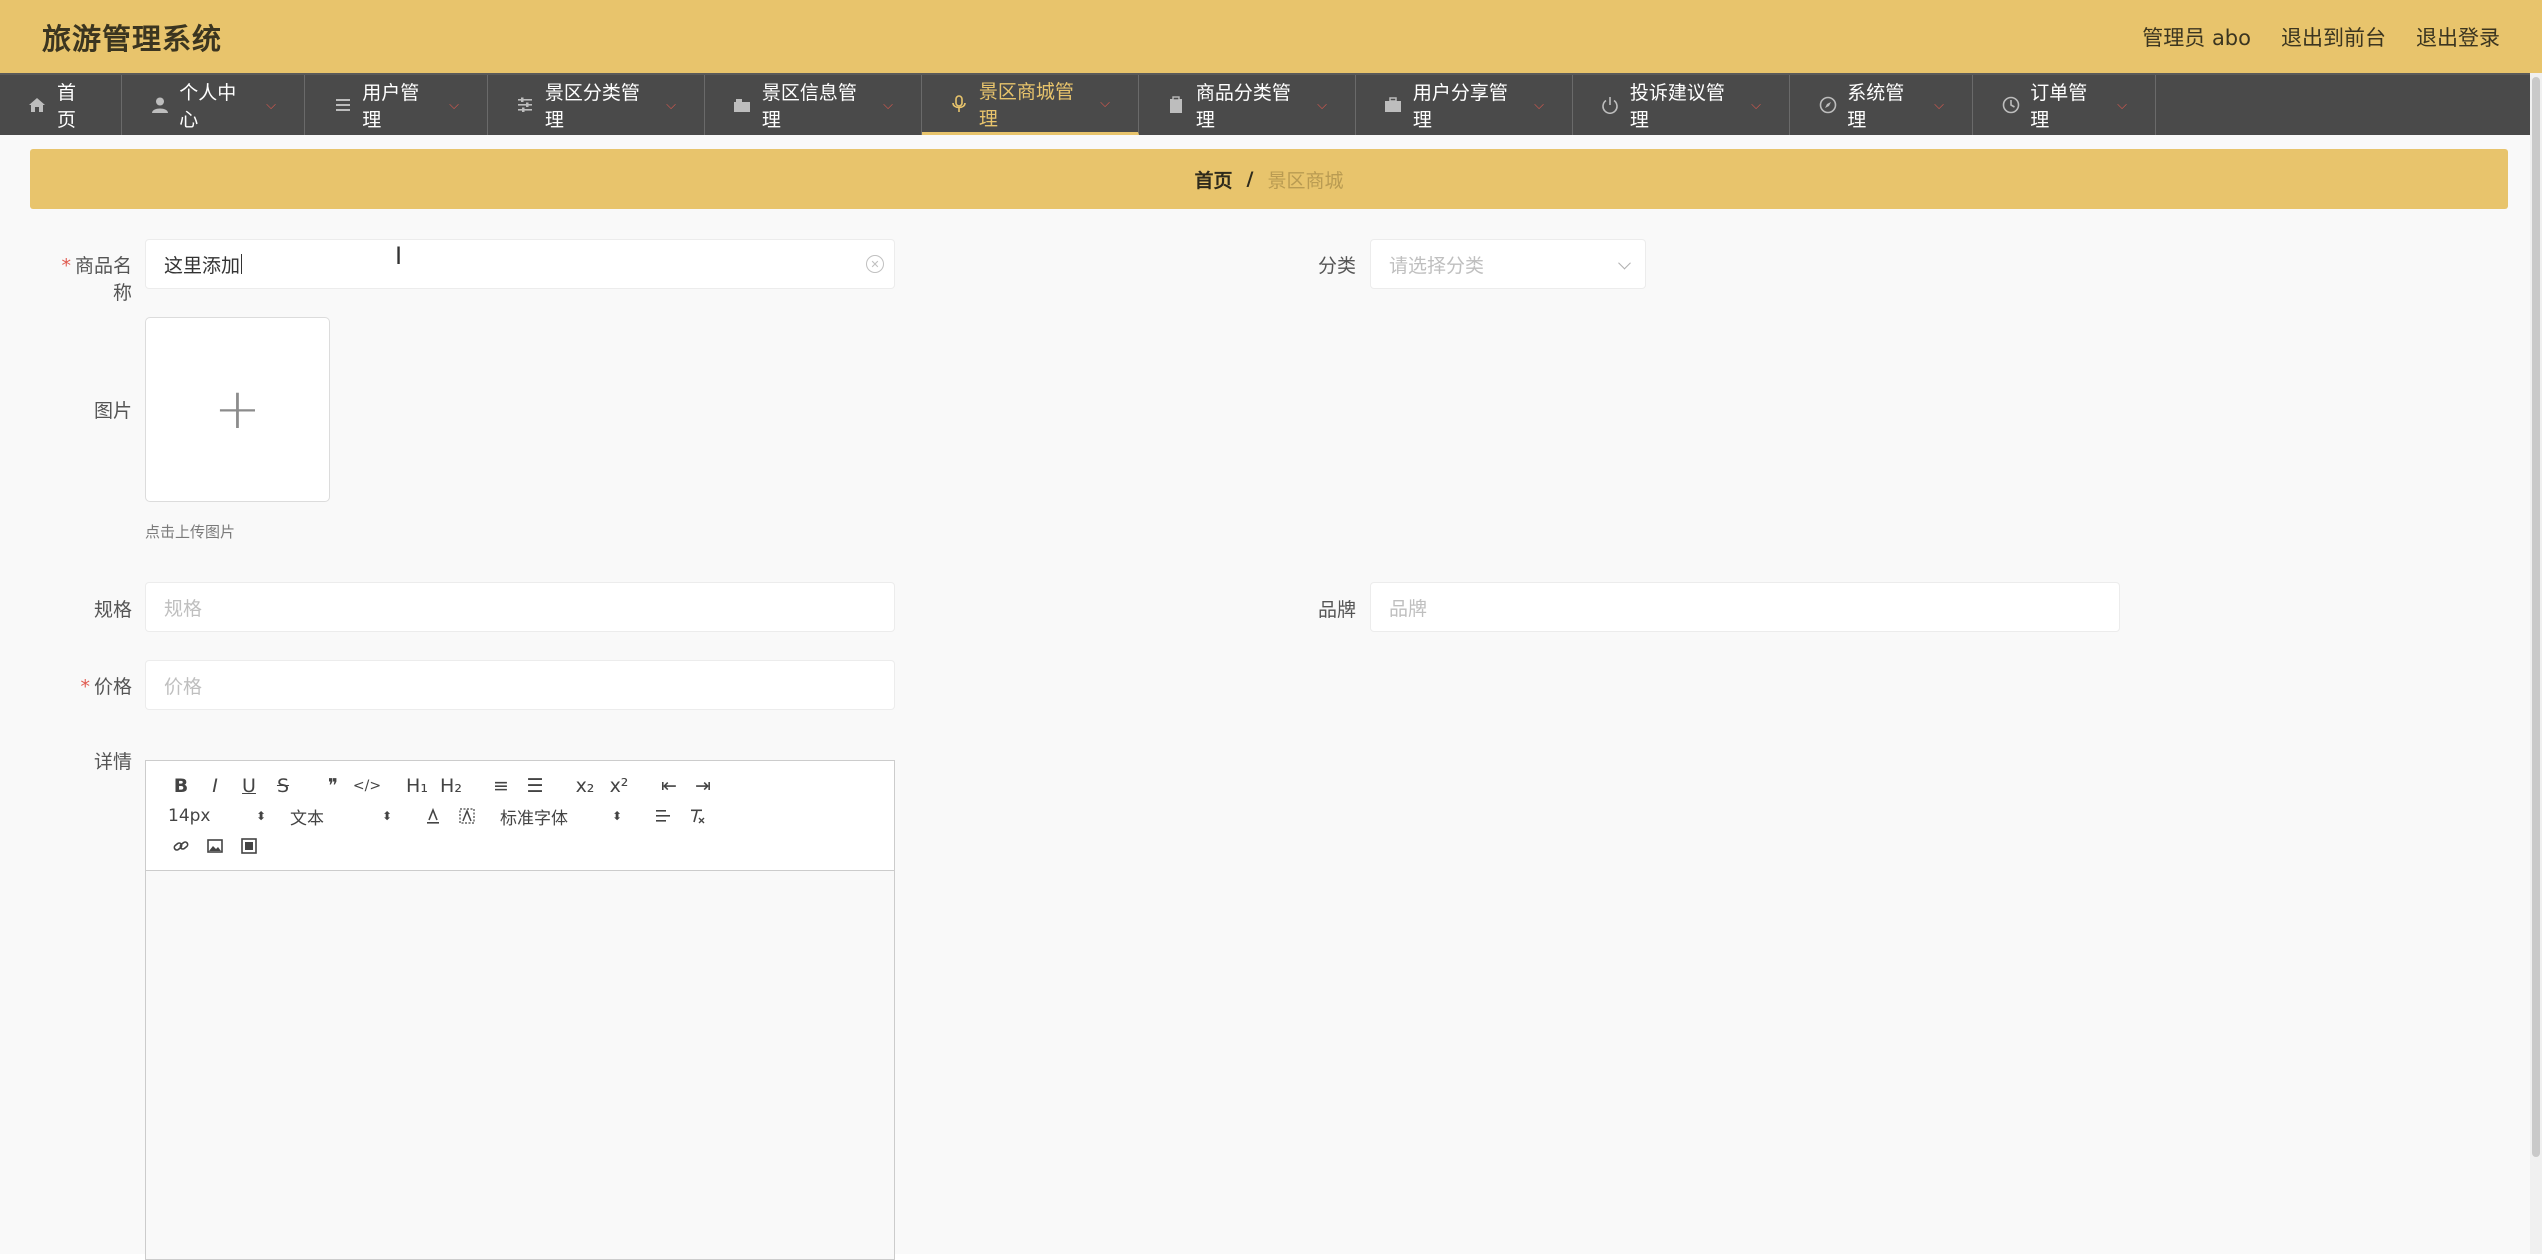 The height and width of the screenshot is (1260, 2542). Describe the element at coordinates (520, 607) in the screenshot. I see `spec-input: 规格` at that location.